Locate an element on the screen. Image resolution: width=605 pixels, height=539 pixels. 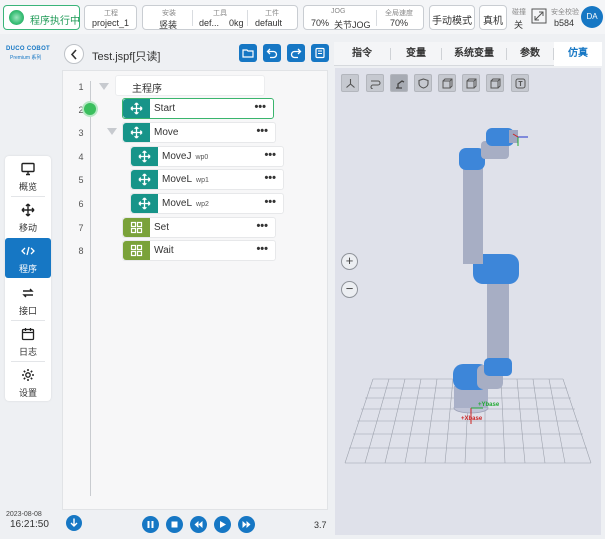
monitor-icon is located at coordinates (28, 169).